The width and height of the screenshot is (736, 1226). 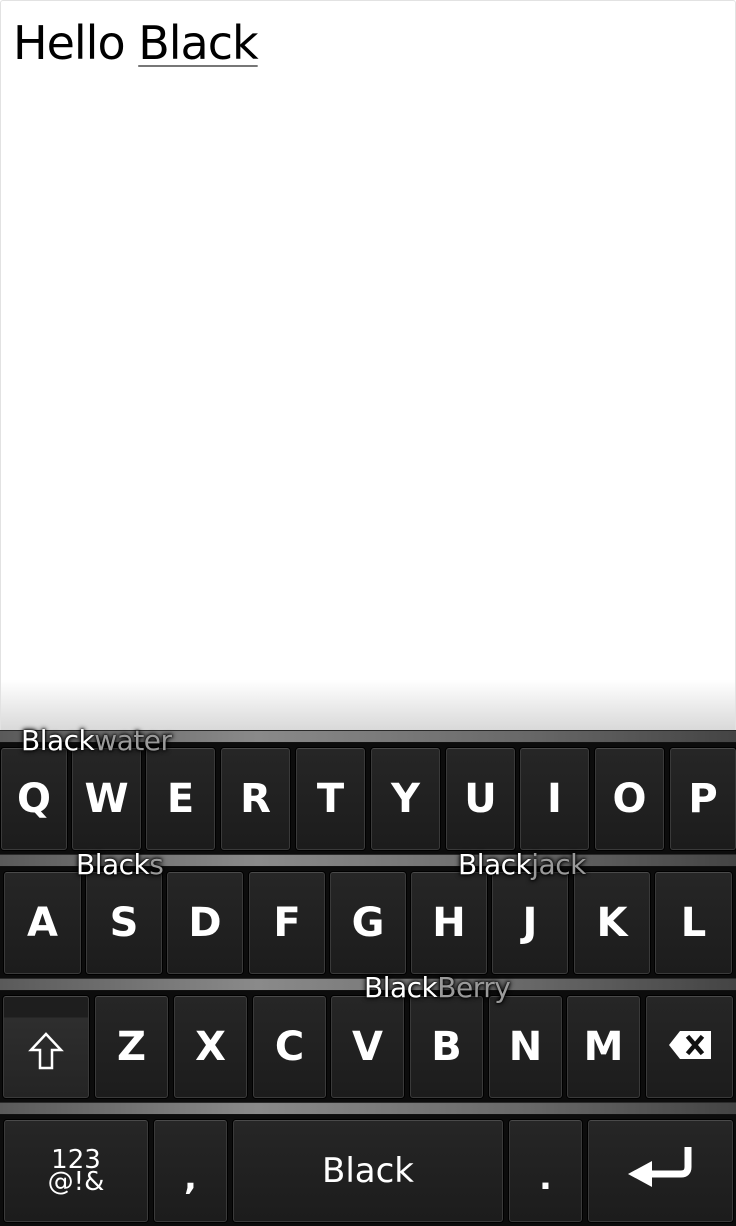 I want to click on committed-text: Hello, so click(x=76, y=43).